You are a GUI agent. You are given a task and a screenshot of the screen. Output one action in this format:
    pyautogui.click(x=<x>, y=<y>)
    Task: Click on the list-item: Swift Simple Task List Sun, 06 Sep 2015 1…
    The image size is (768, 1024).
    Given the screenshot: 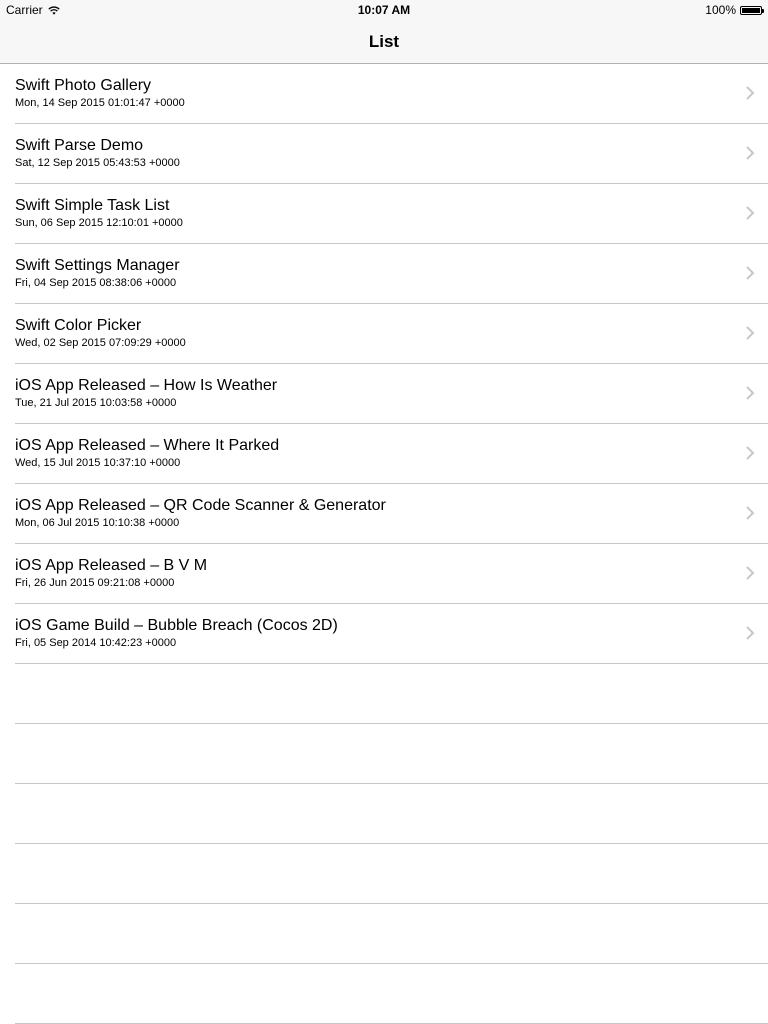 What is the action you would take?
    pyautogui.click(x=391, y=214)
    